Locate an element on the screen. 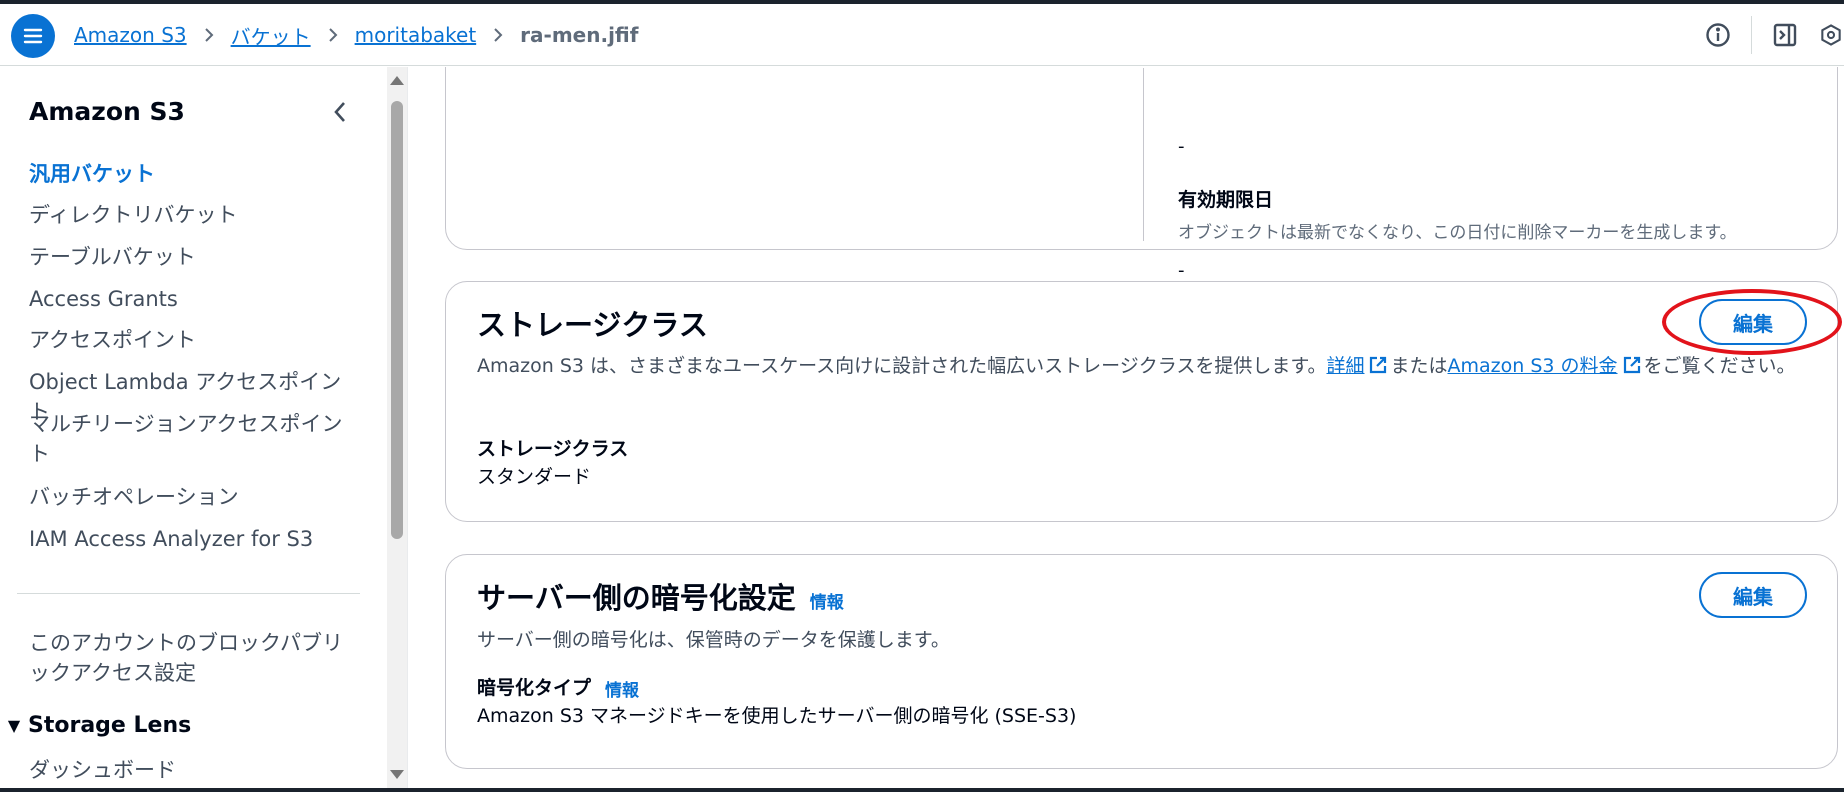 Image resolution: width=1844 pixels, height=792 pixels. sidebar-section-label: Storage Lens is located at coordinates (110, 725).